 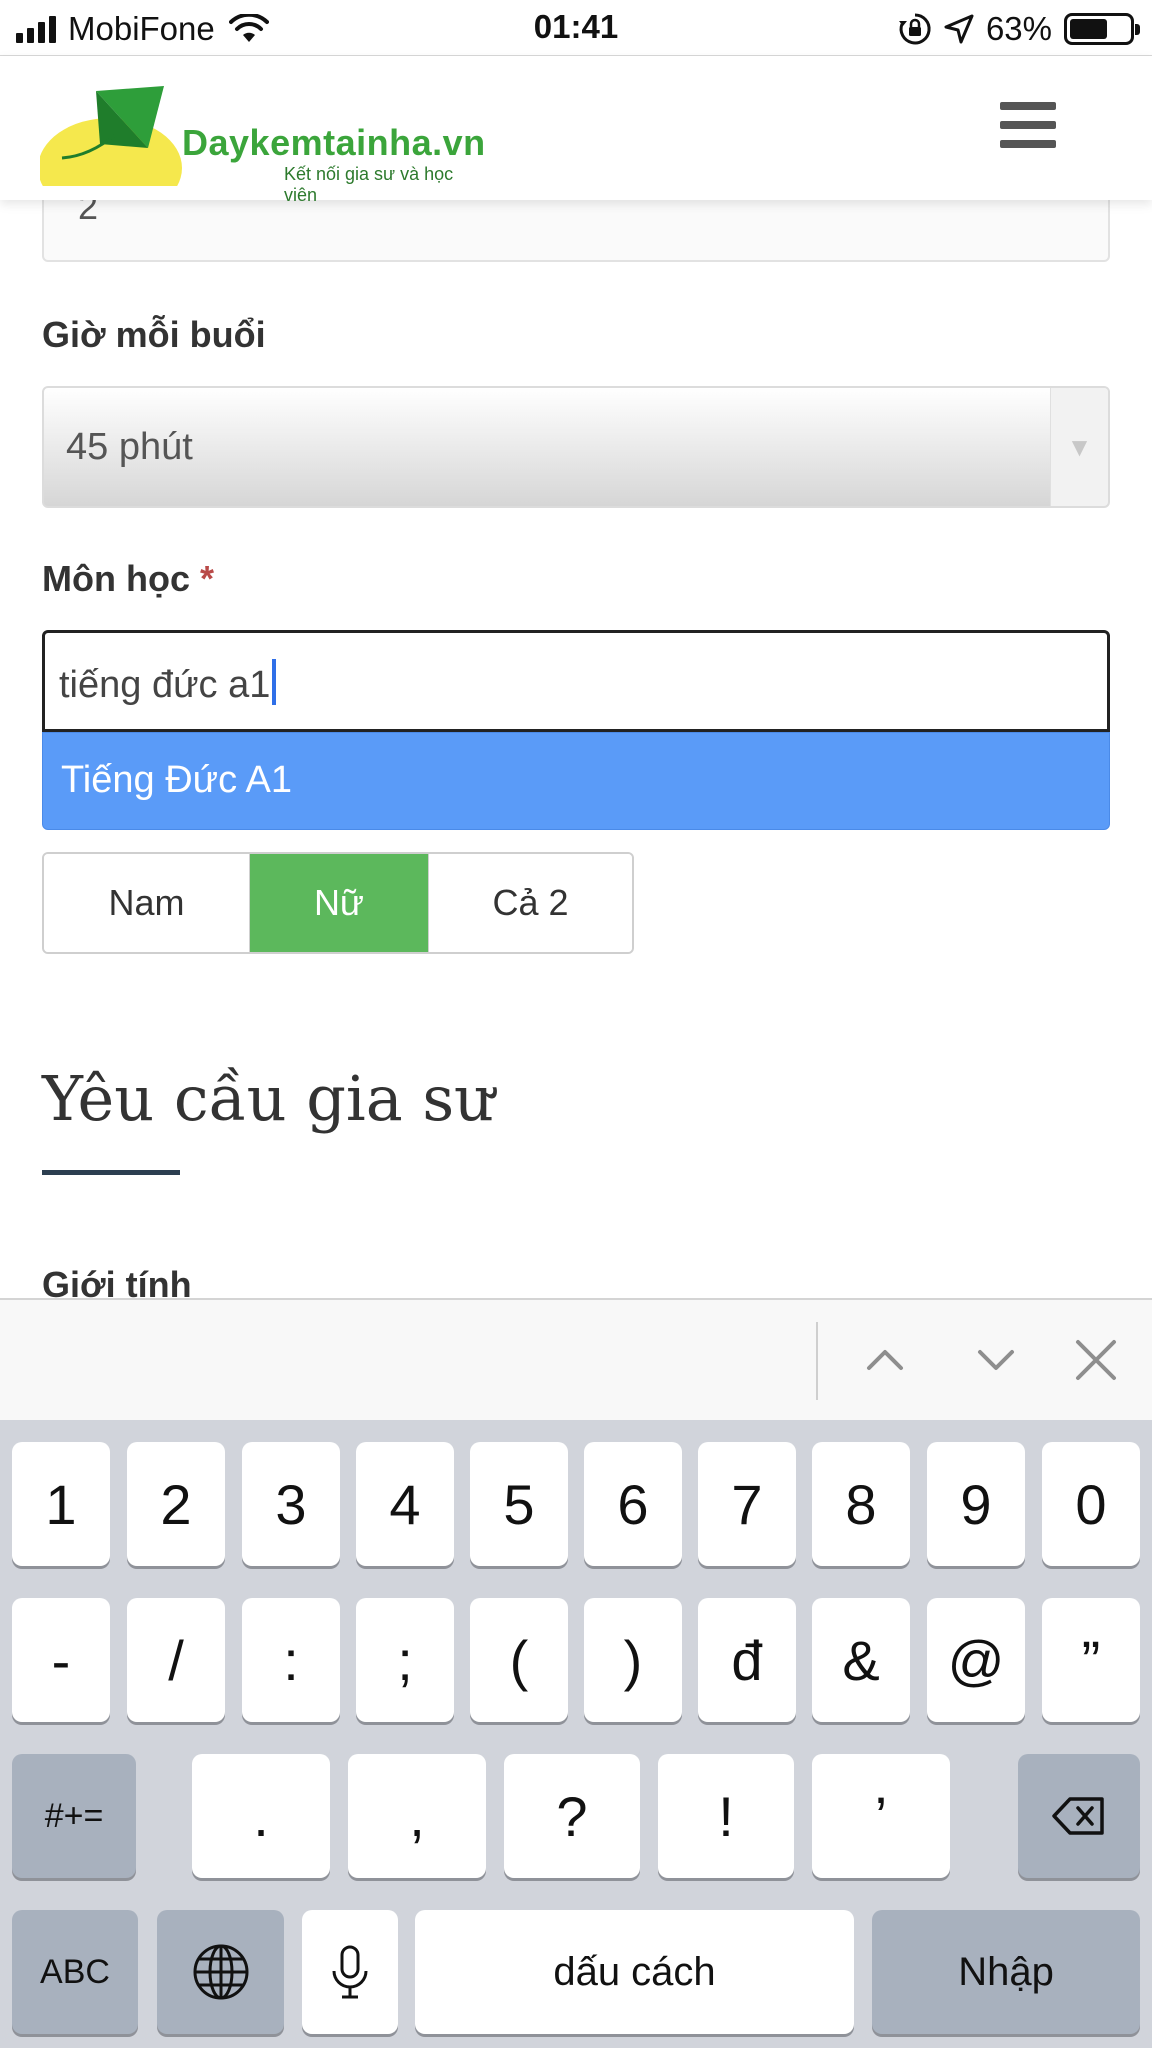 What do you see at coordinates (74, 1816) in the screenshot?
I see `key-symbols: #+=` at bounding box center [74, 1816].